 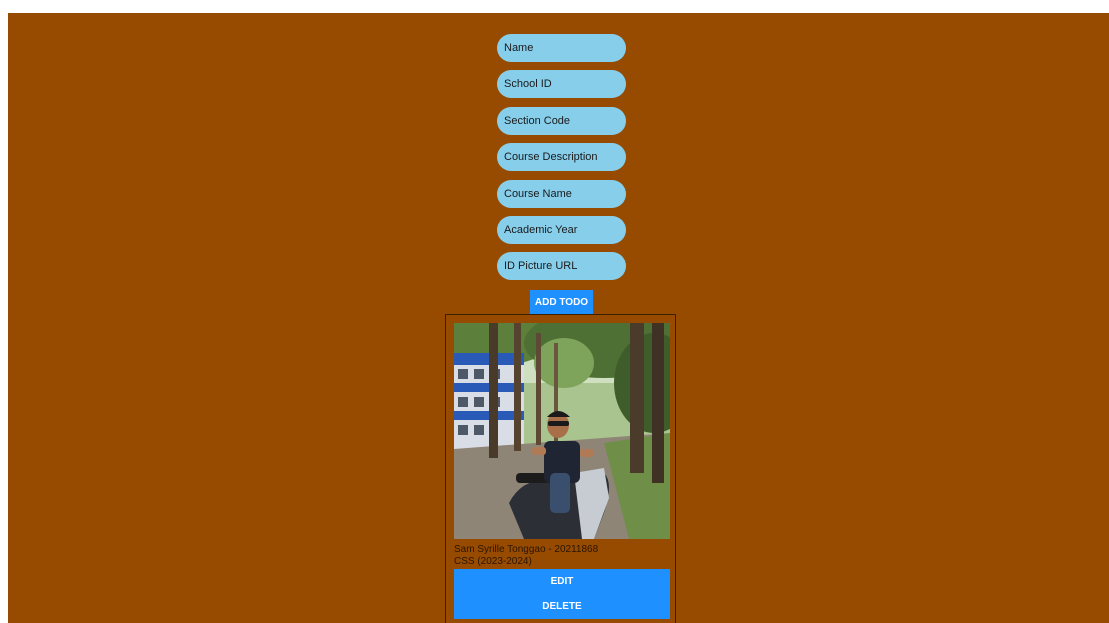 I want to click on id-picture-url-input, so click(x=561, y=266).